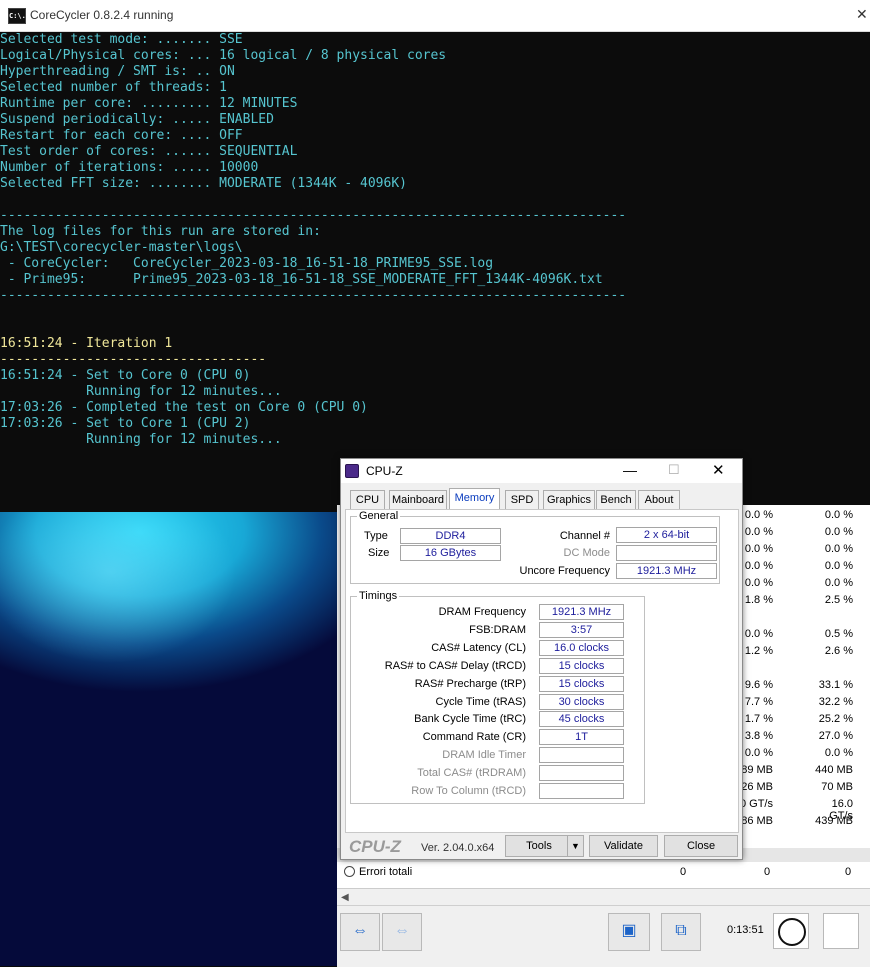  What do you see at coordinates (581, 791) in the screenshot?
I see `timing-value` at bounding box center [581, 791].